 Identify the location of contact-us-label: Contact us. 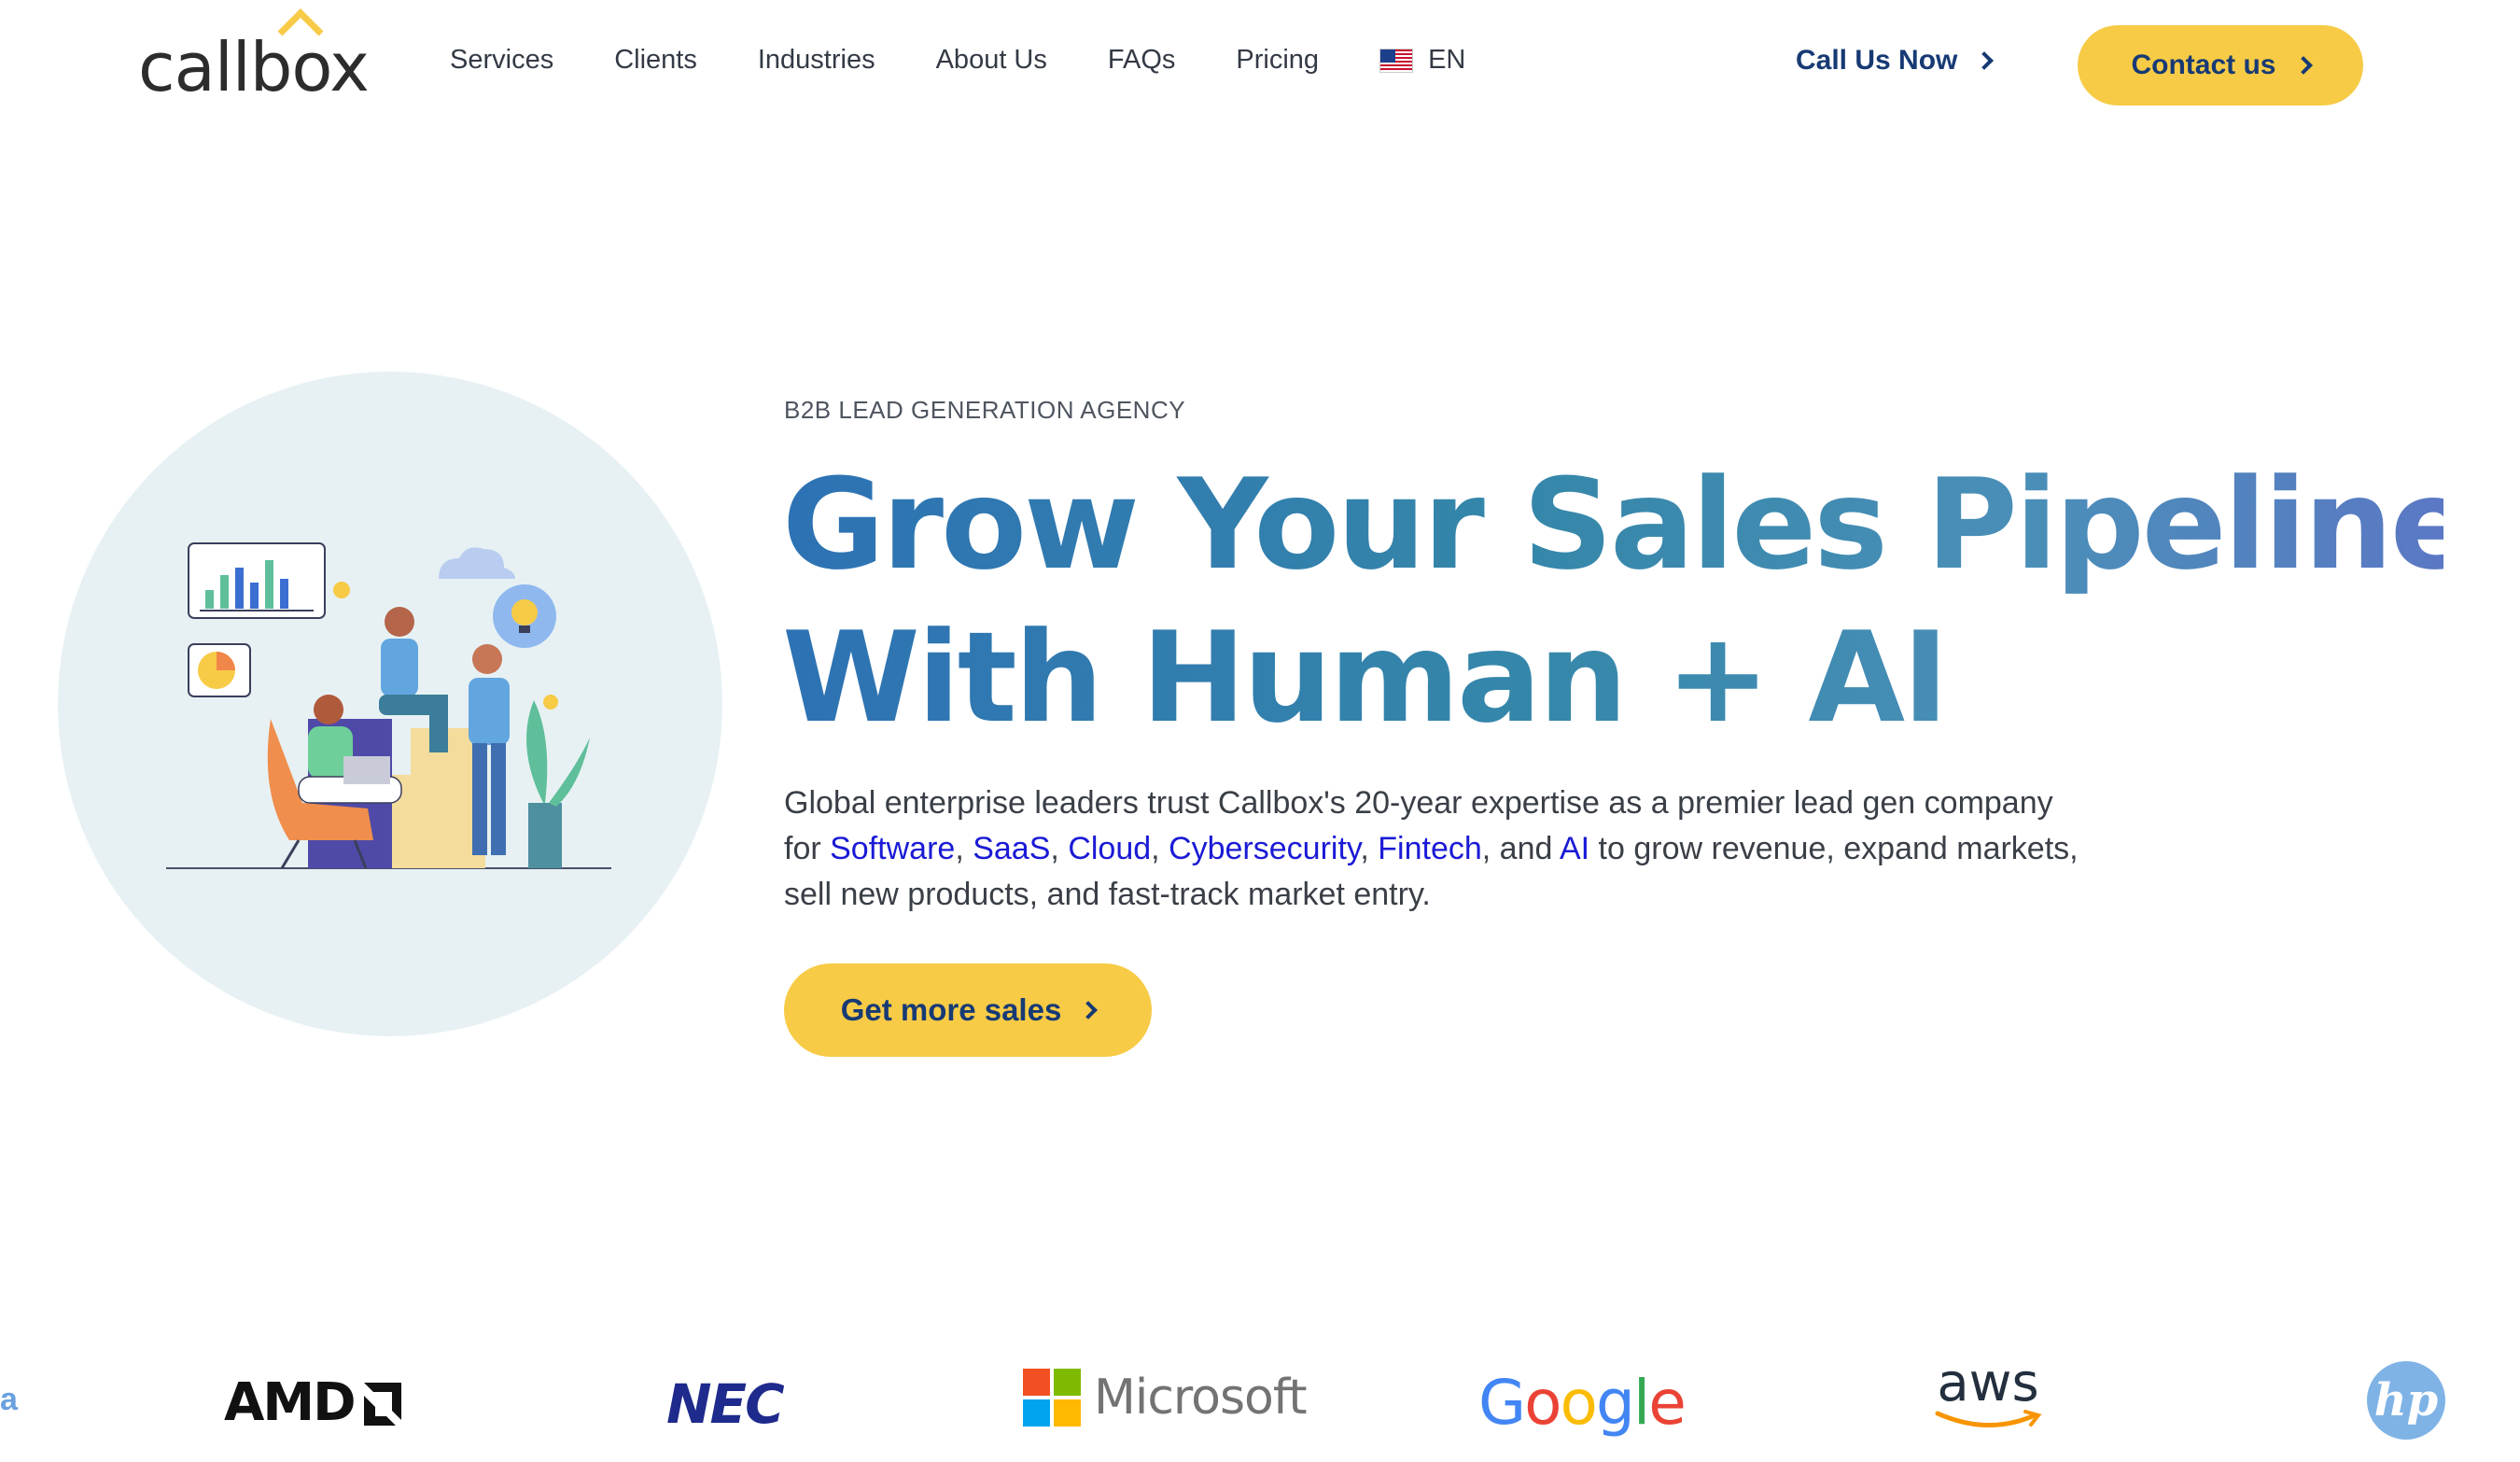
(2203, 64).